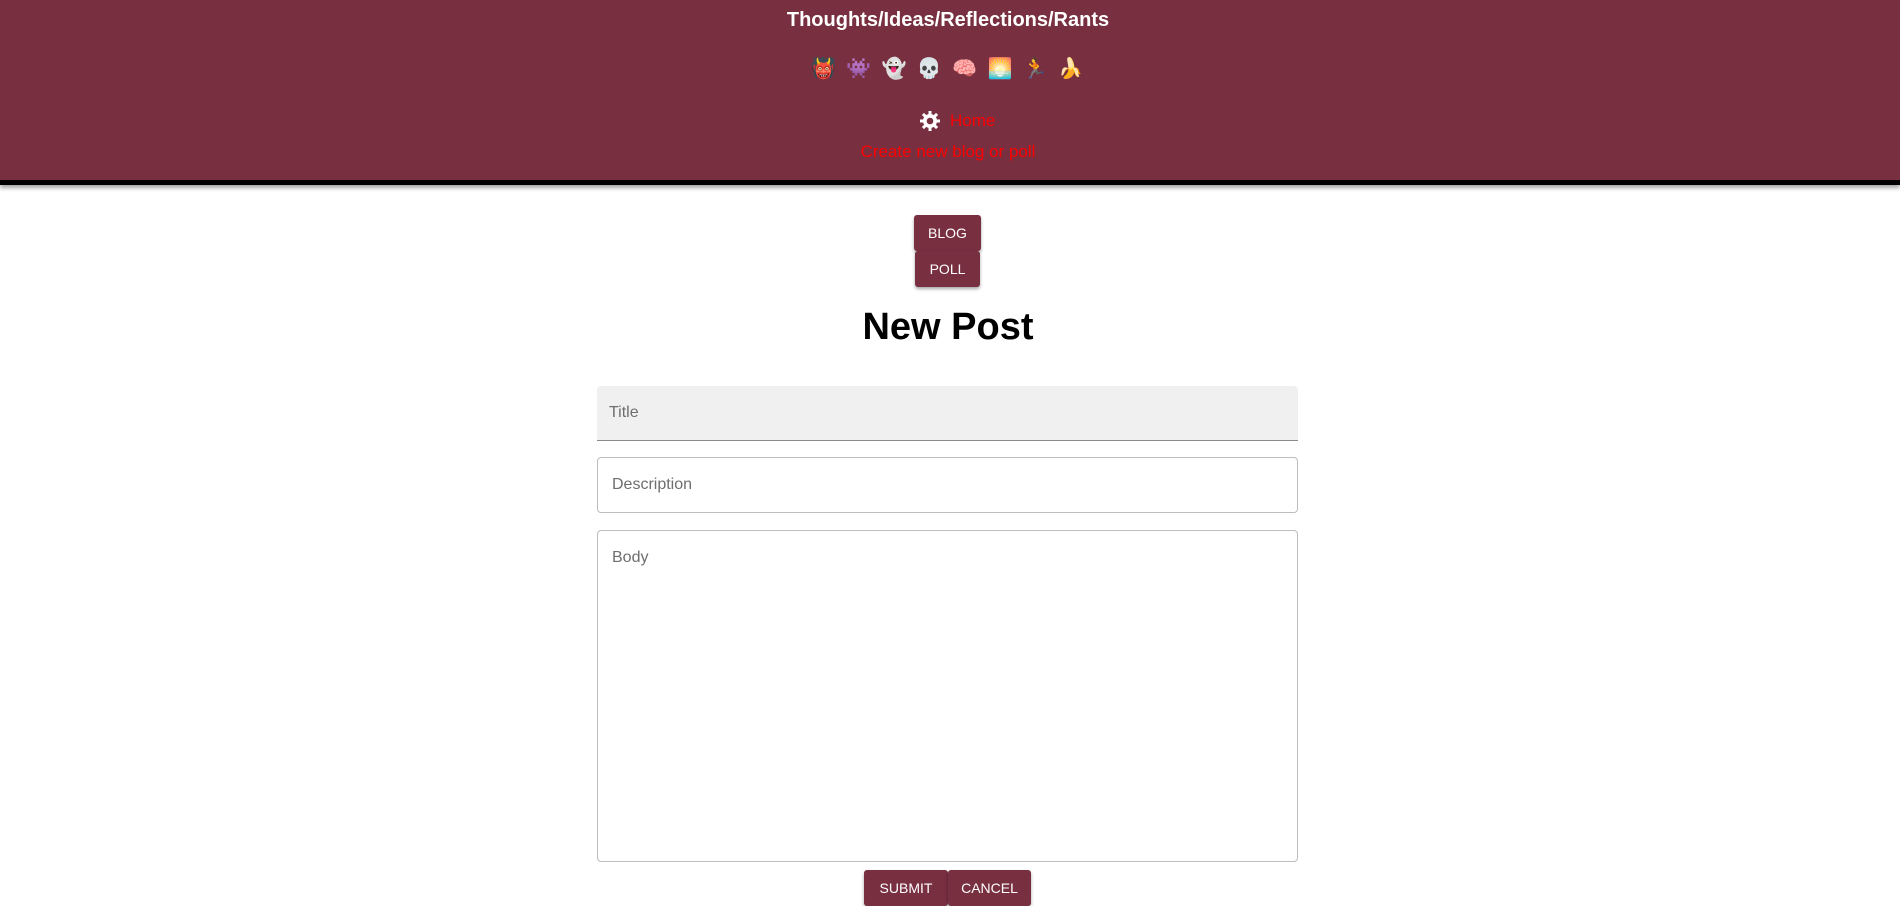 Image resolution: width=1900 pixels, height=906 pixels. I want to click on banana-emoji-icon: 🍌, so click(1071, 68).